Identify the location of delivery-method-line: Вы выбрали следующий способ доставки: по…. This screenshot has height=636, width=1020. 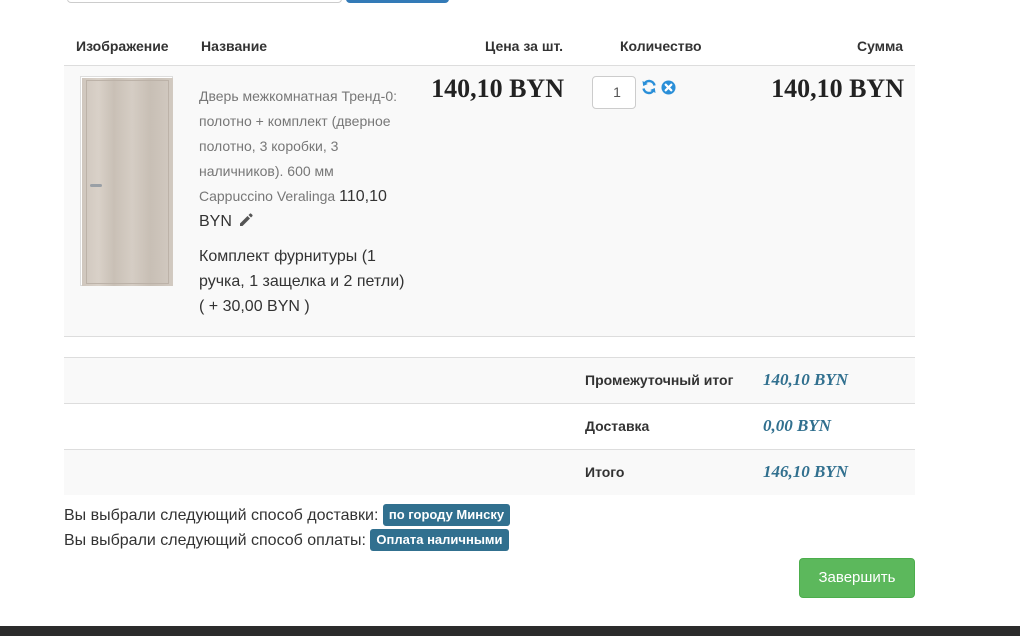
(287, 515).